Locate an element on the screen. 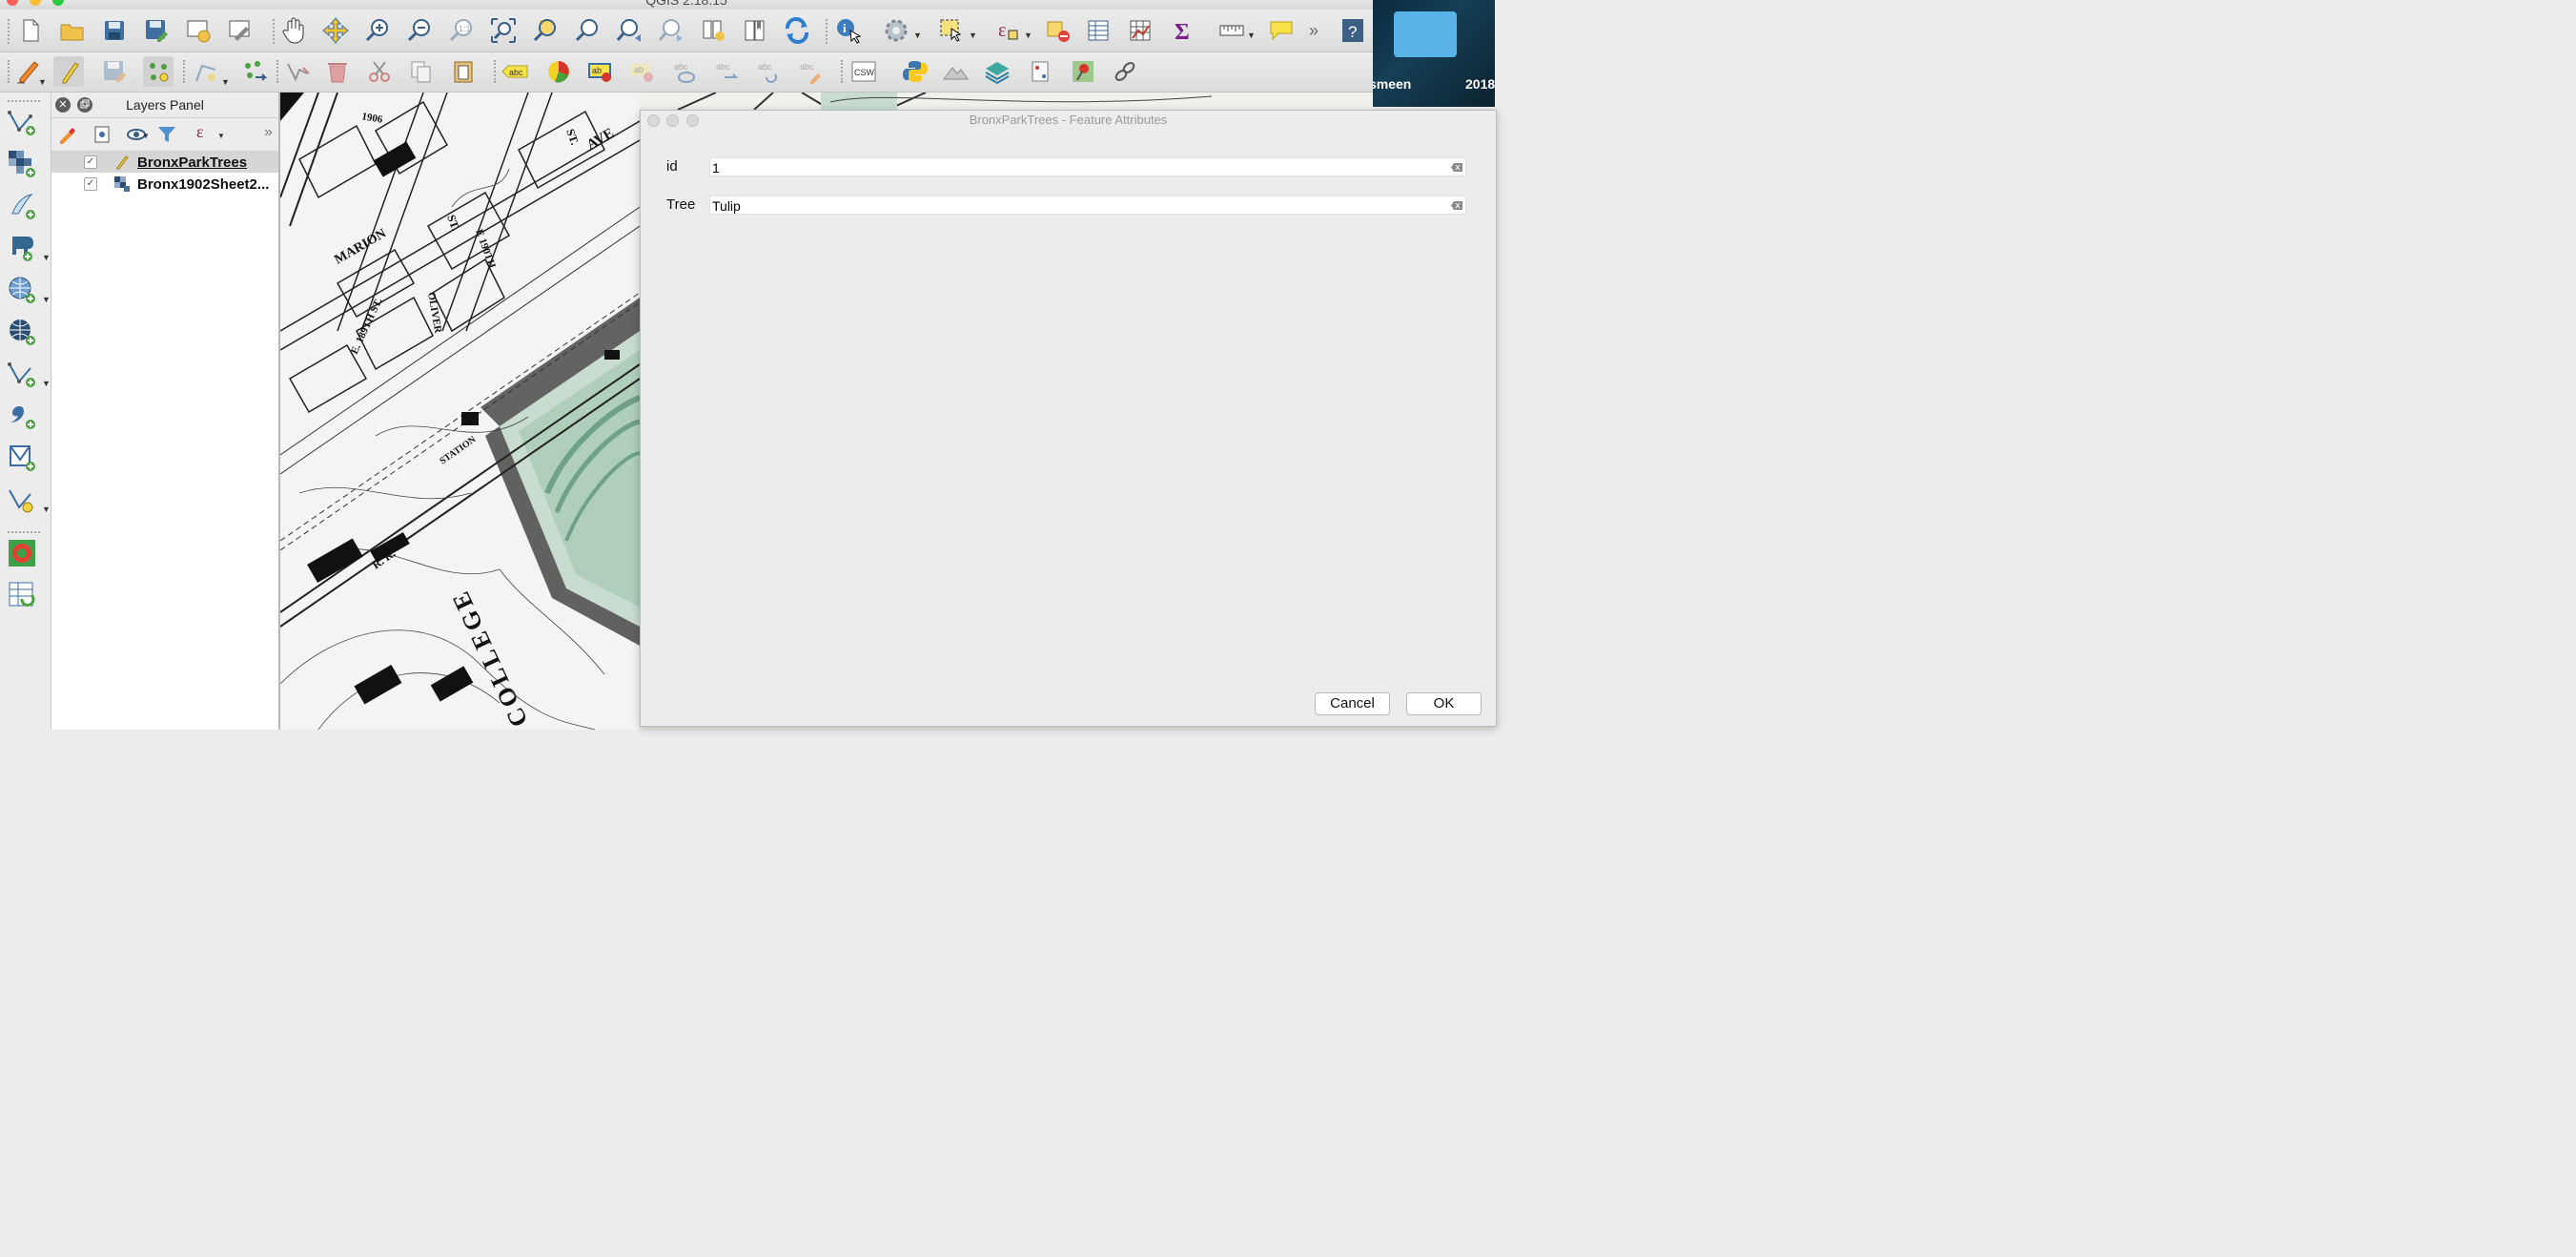 This screenshot has height=1257, width=2576. pin-labels-icon: ab is located at coordinates (600, 71).